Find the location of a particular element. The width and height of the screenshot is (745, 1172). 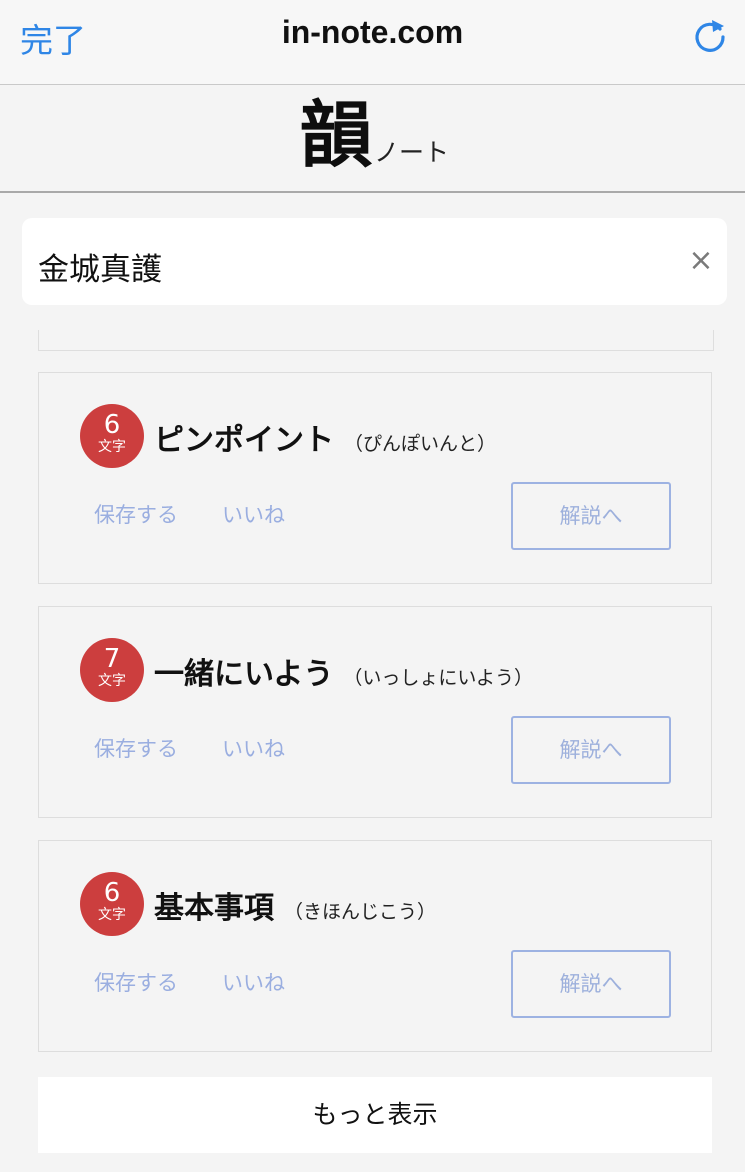

word-line: 一緒にいよう （いっしょにいよう） is located at coordinates (343, 671).